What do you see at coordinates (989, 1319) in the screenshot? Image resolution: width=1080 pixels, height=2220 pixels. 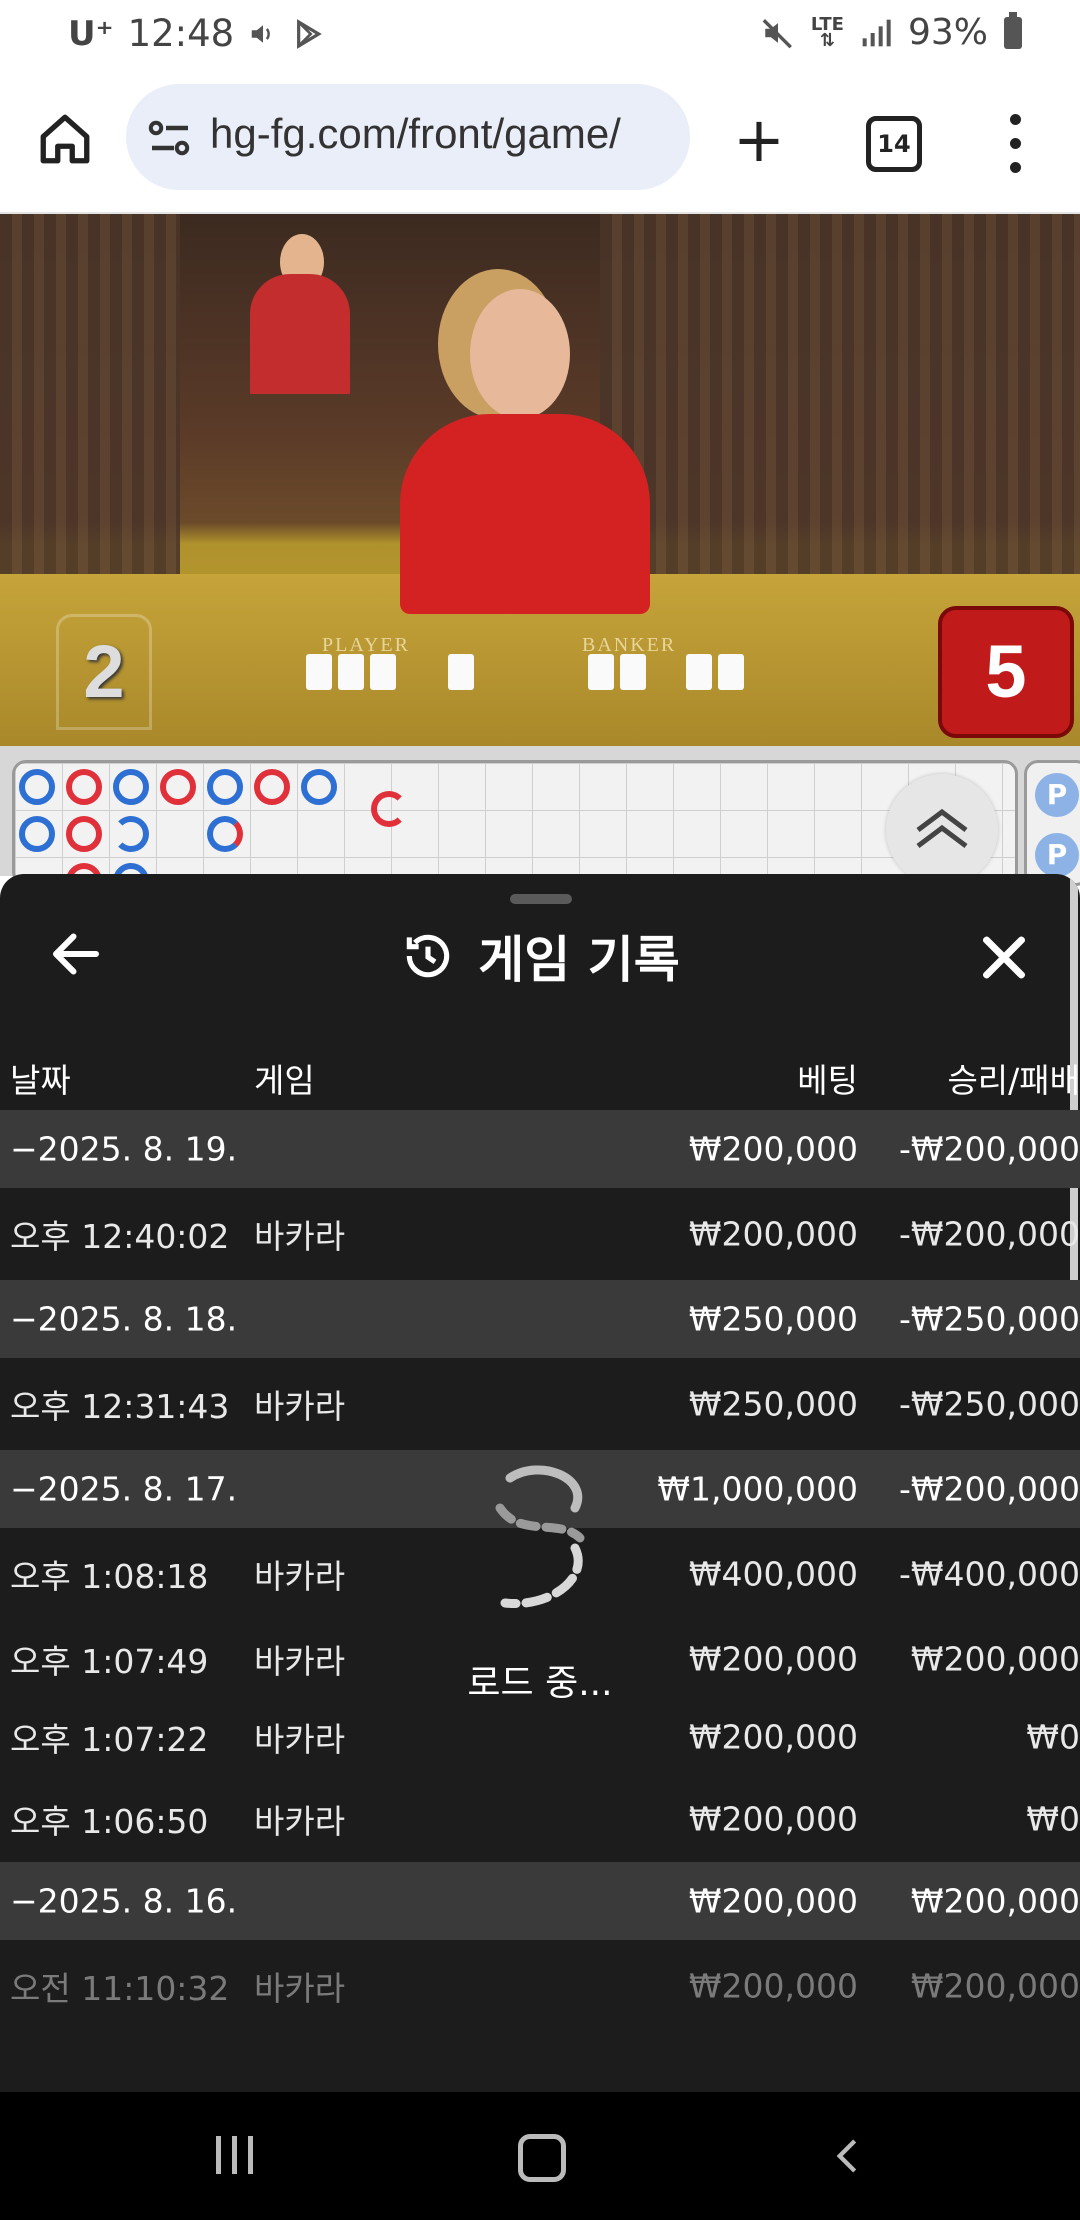 I see `group-result-total: -₩250,000` at bounding box center [989, 1319].